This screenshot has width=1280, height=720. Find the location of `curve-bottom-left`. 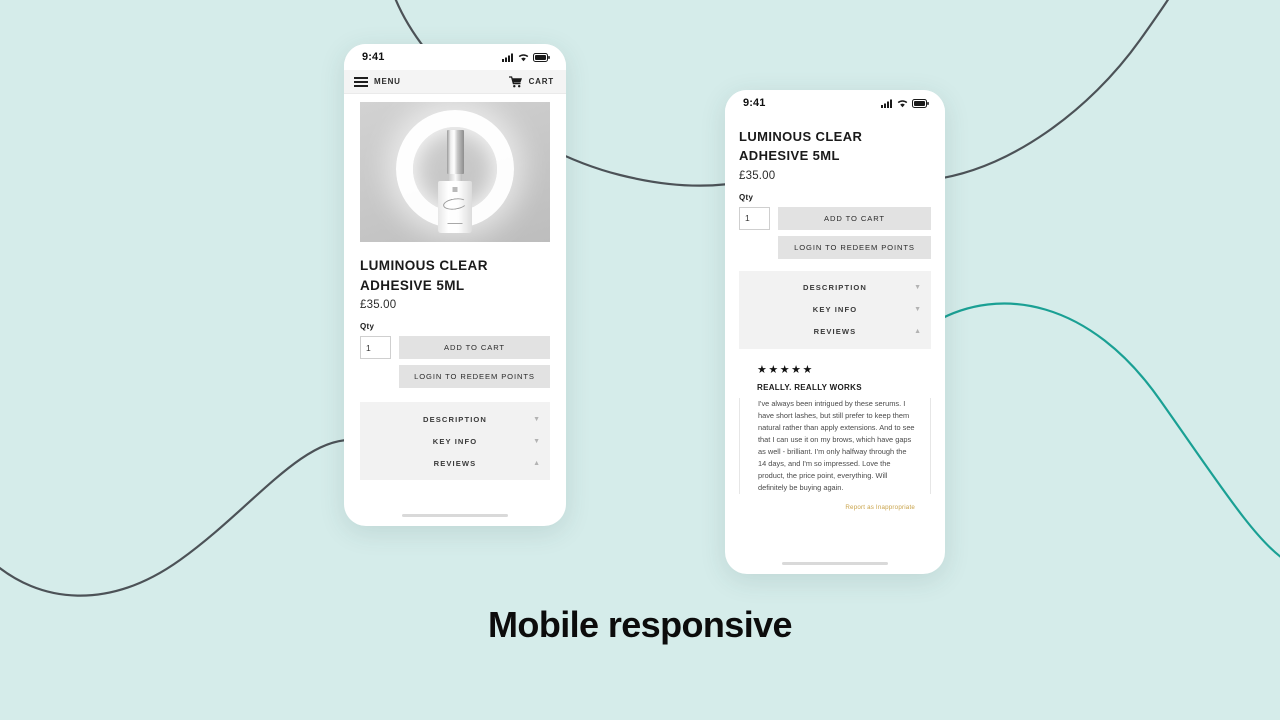

curve-bottom-left is located at coordinates (176, 517).